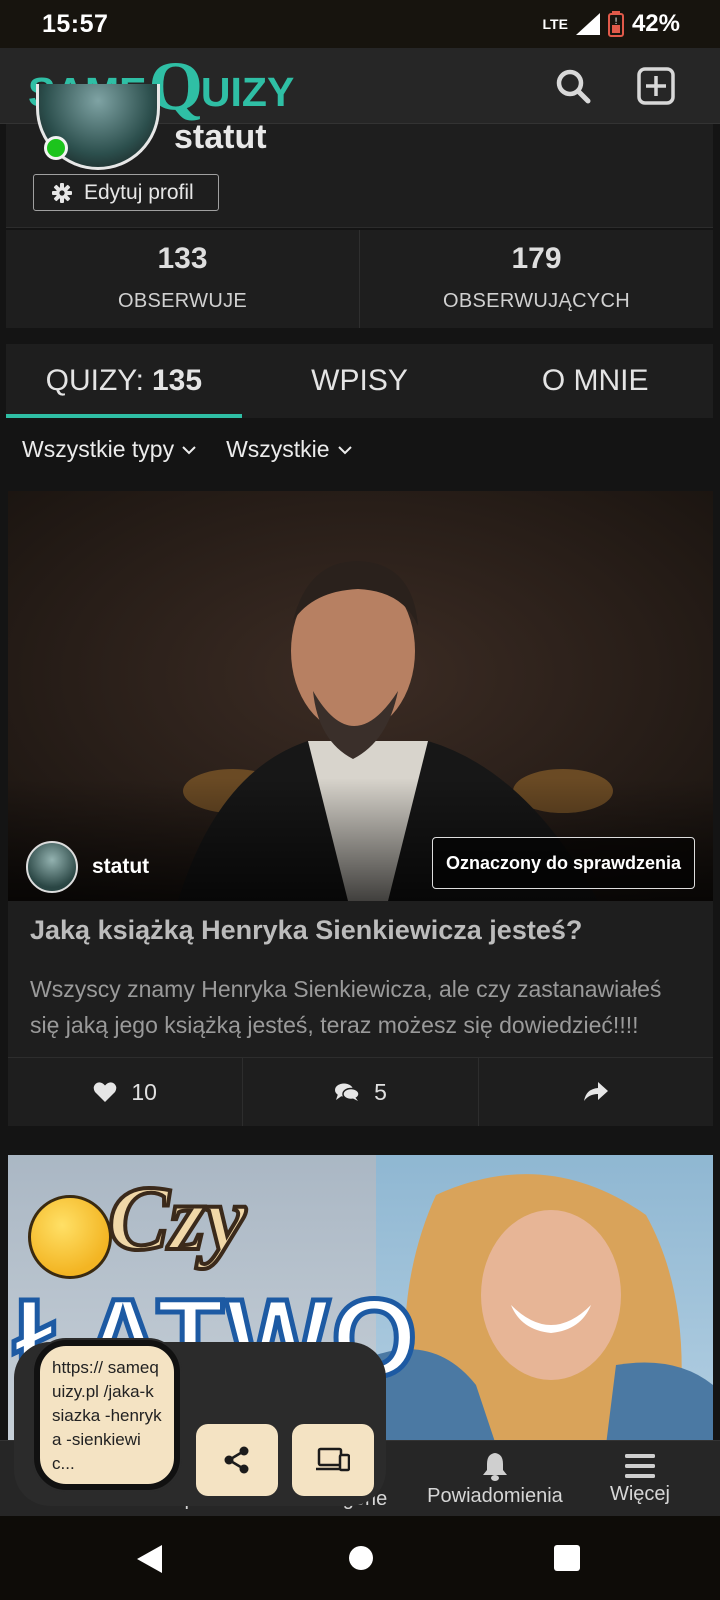  What do you see at coordinates (360, 24) in the screenshot?
I see `status-bar: 15:57 LTE ! 42%` at bounding box center [360, 24].